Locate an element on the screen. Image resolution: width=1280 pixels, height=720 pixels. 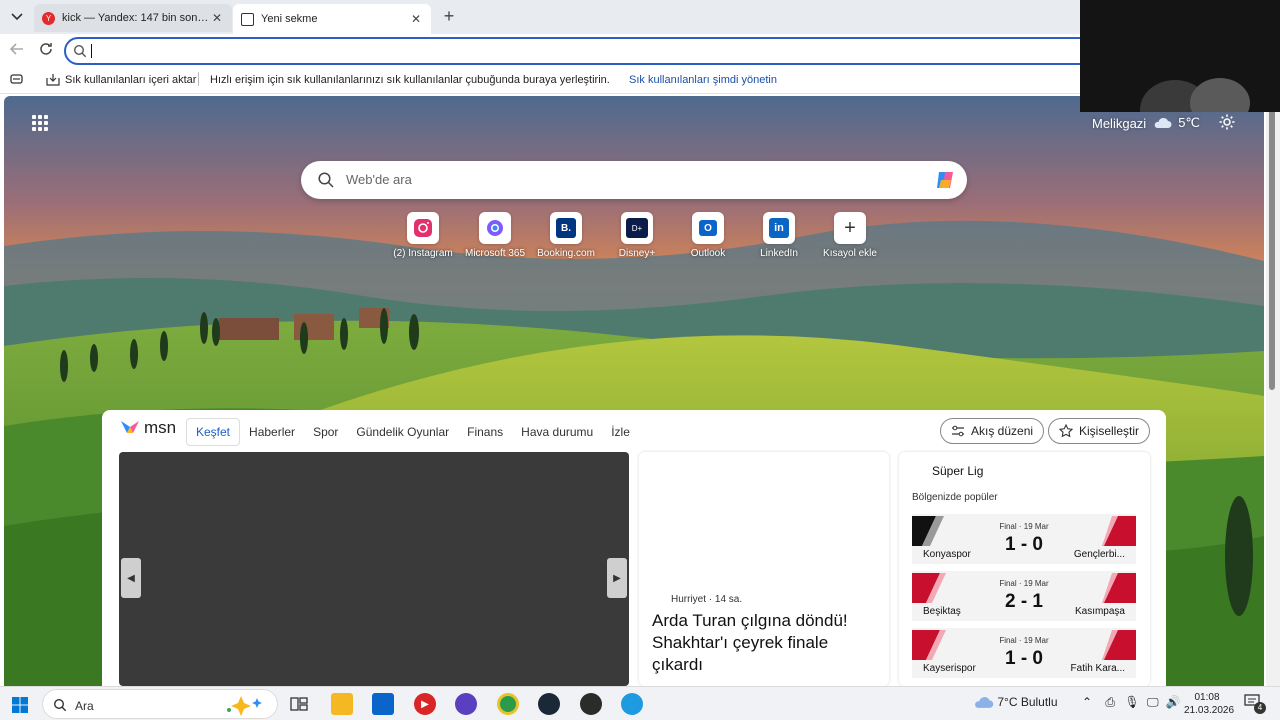
clock-time: 01:08 is located at coordinates (1207, 697).